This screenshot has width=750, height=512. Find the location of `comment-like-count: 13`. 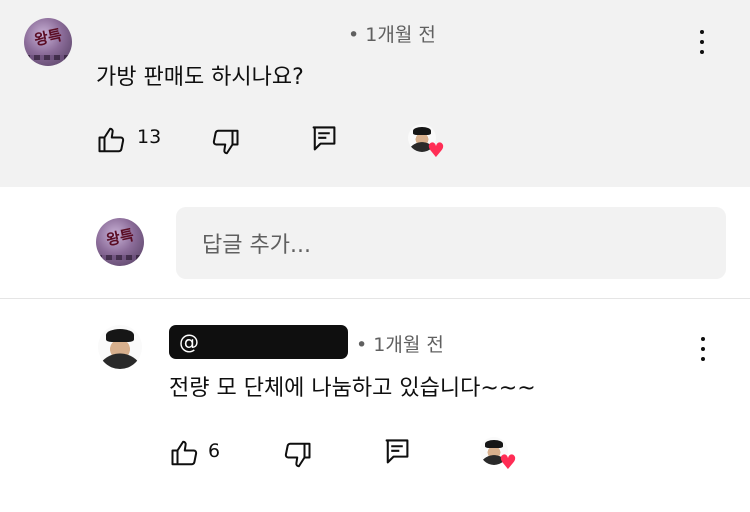

comment-like-count: 13 is located at coordinates (149, 137).